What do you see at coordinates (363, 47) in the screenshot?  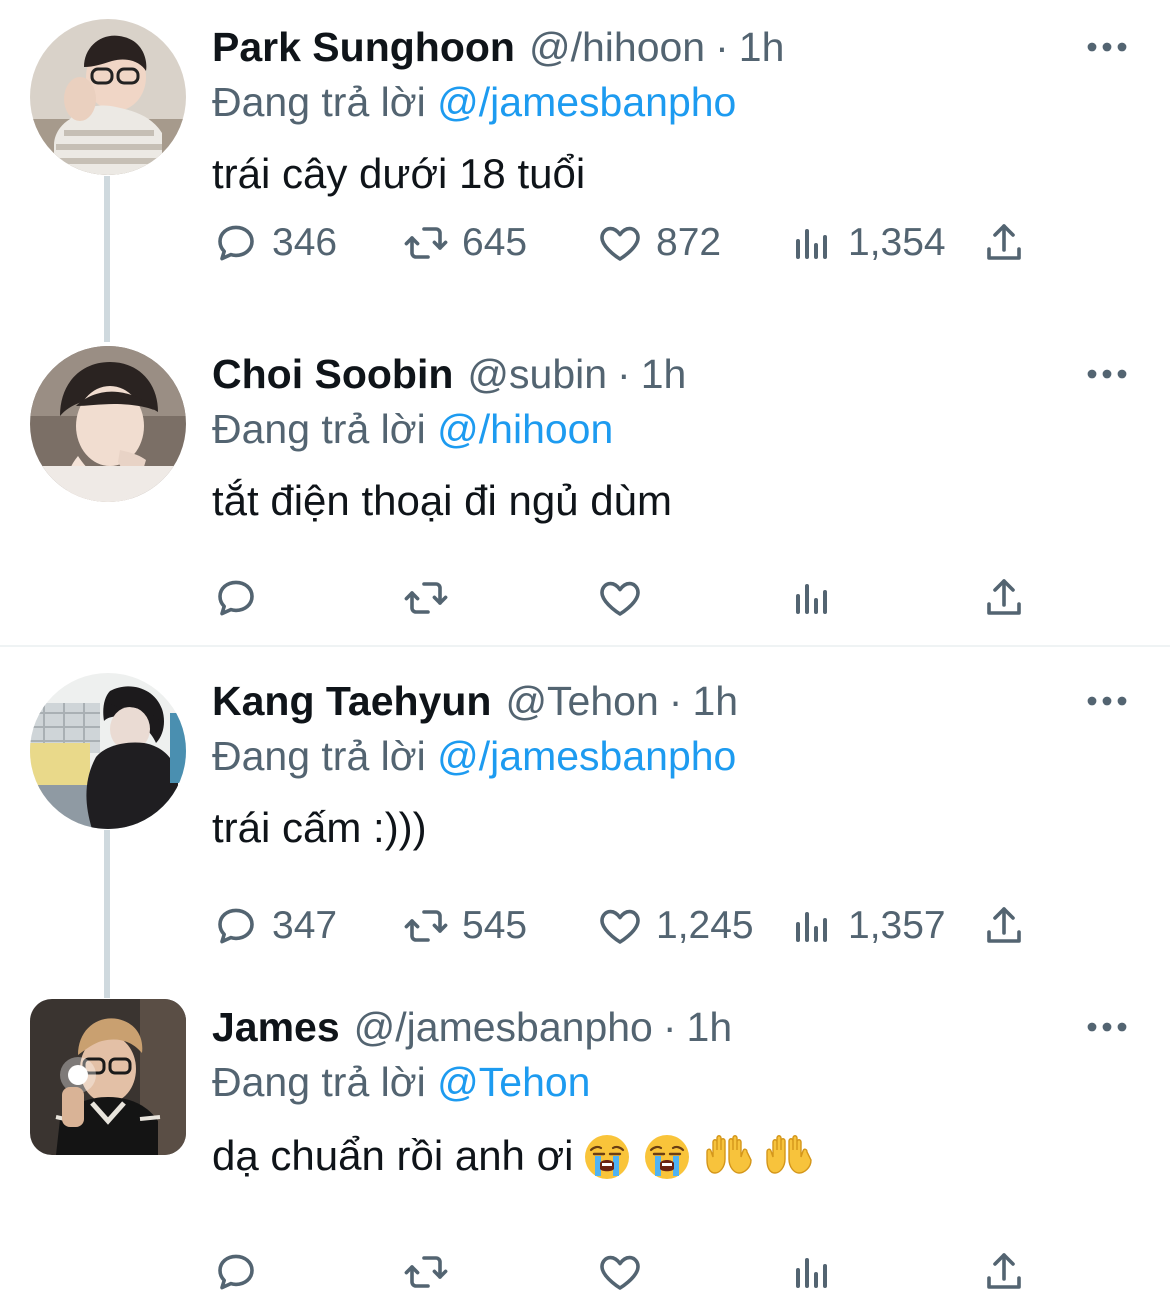 I see `author-name: Park Sunghoon` at bounding box center [363, 47].